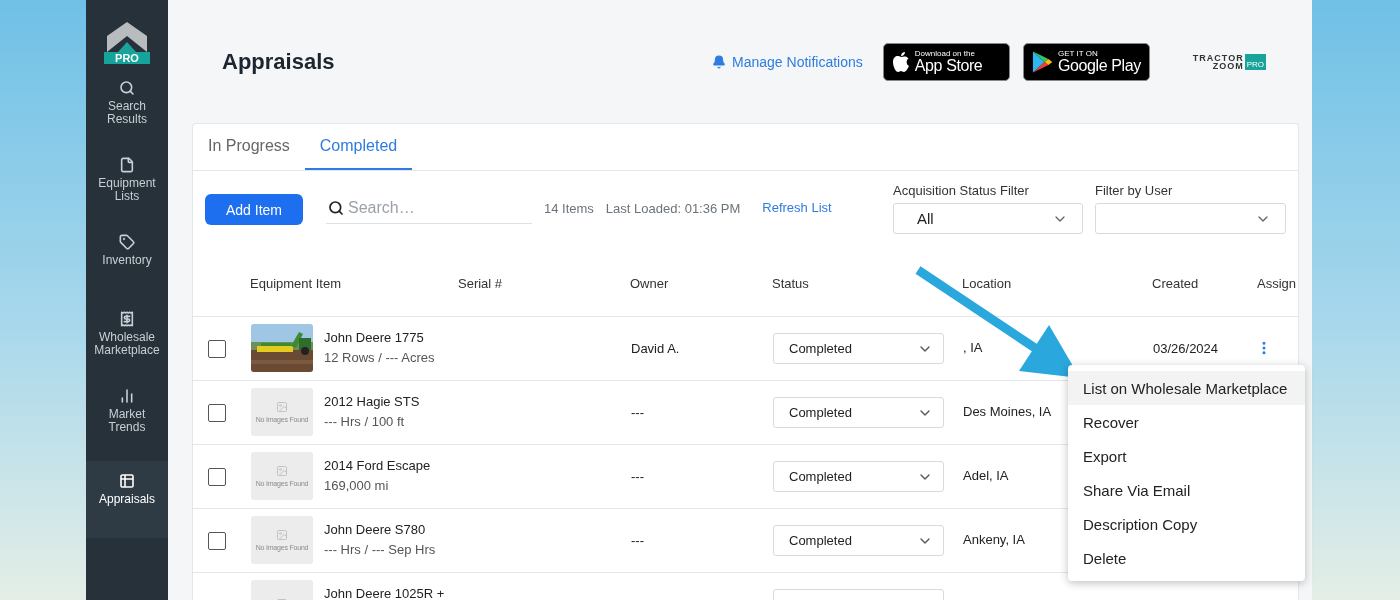  What do you see at coordinates (790, 283) in the screenshot?
I see `column-header: Status` at bounding box center [790, 283].